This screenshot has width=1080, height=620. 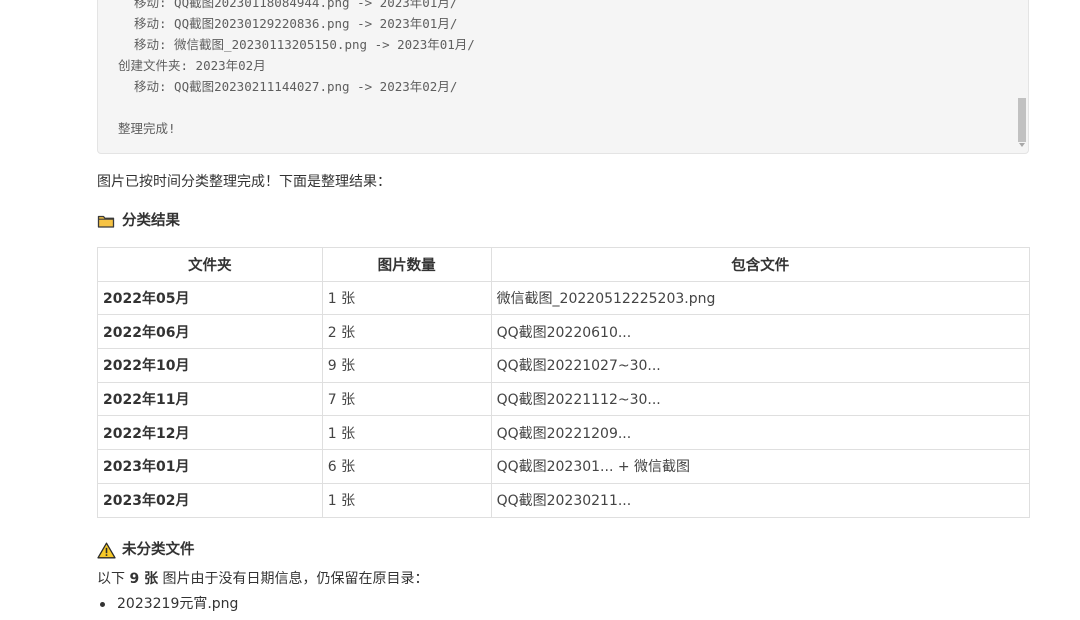 I want to click on image-count-cell: 7 张, so click(x=406, y=399).